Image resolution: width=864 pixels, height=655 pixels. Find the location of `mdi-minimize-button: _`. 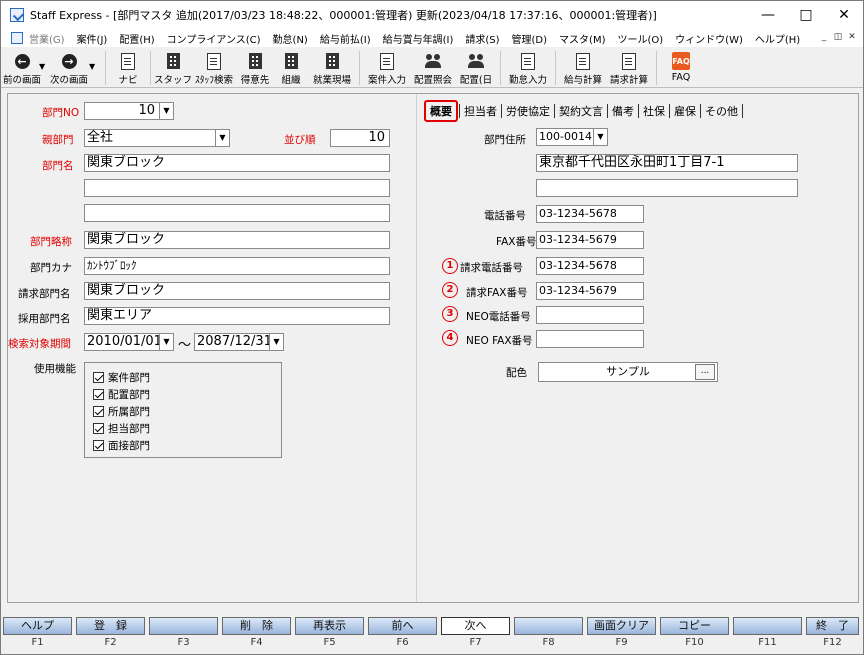

mdi-minimize-button: _ is located at coordinates (824, 37).